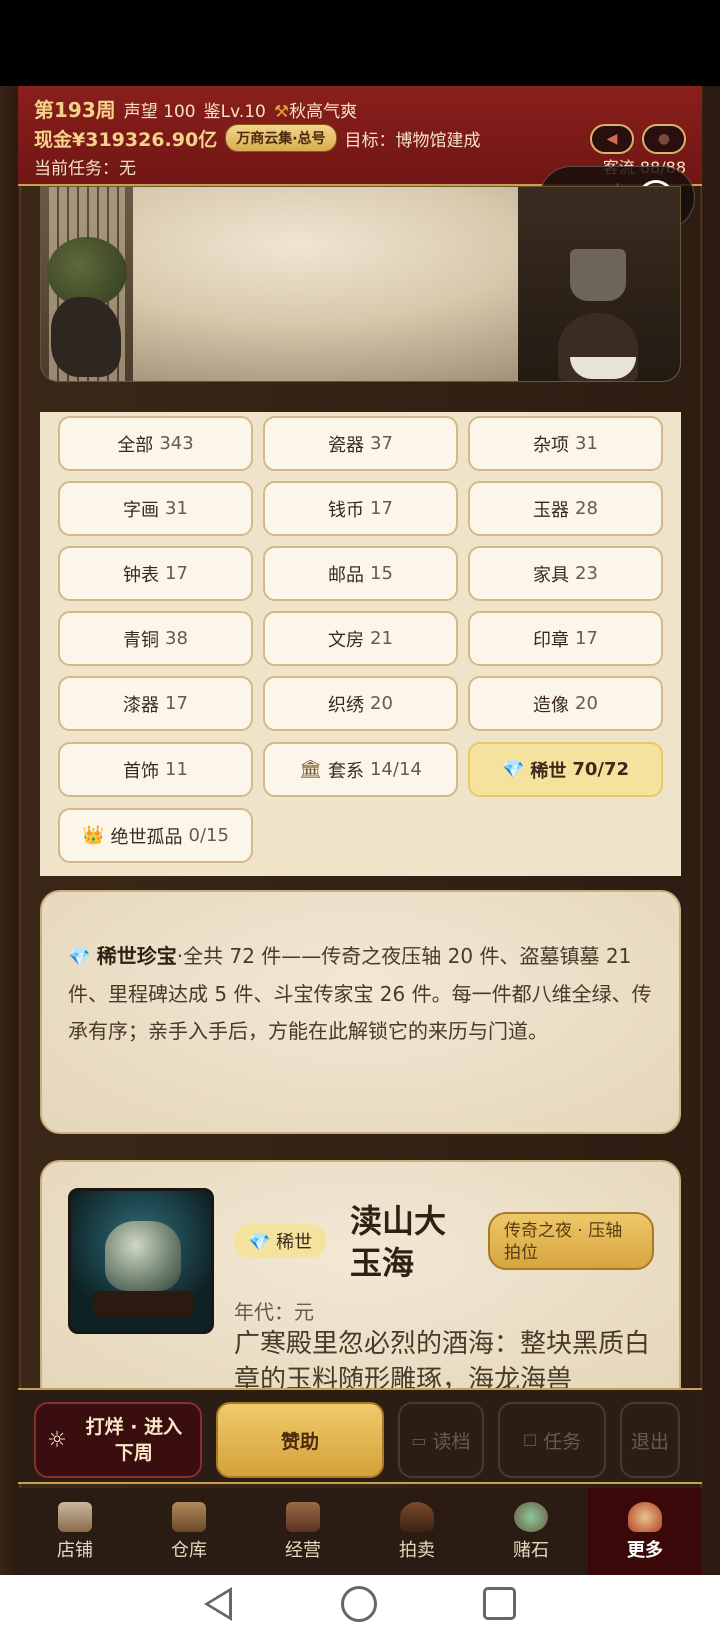  Describe the element at coordinates (551, 510) in the screenshot. I see `category-label: 玉器` at that location.